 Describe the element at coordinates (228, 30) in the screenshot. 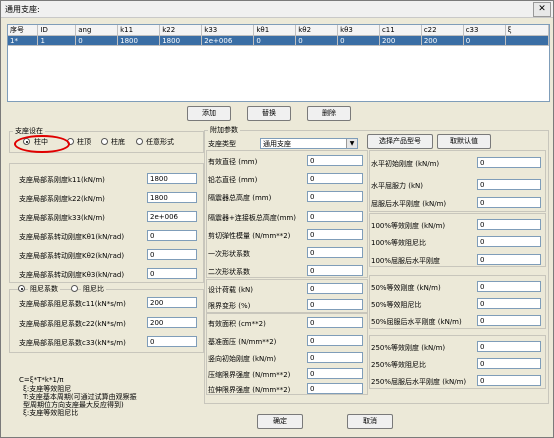

I see `column-header: k33` at that location.